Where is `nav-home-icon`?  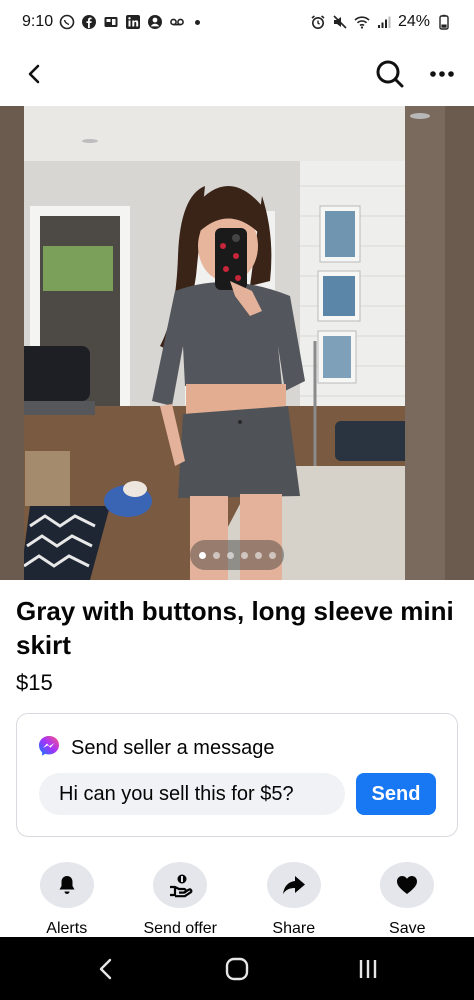
nav-home-icon is located at coordinates (237, 969).